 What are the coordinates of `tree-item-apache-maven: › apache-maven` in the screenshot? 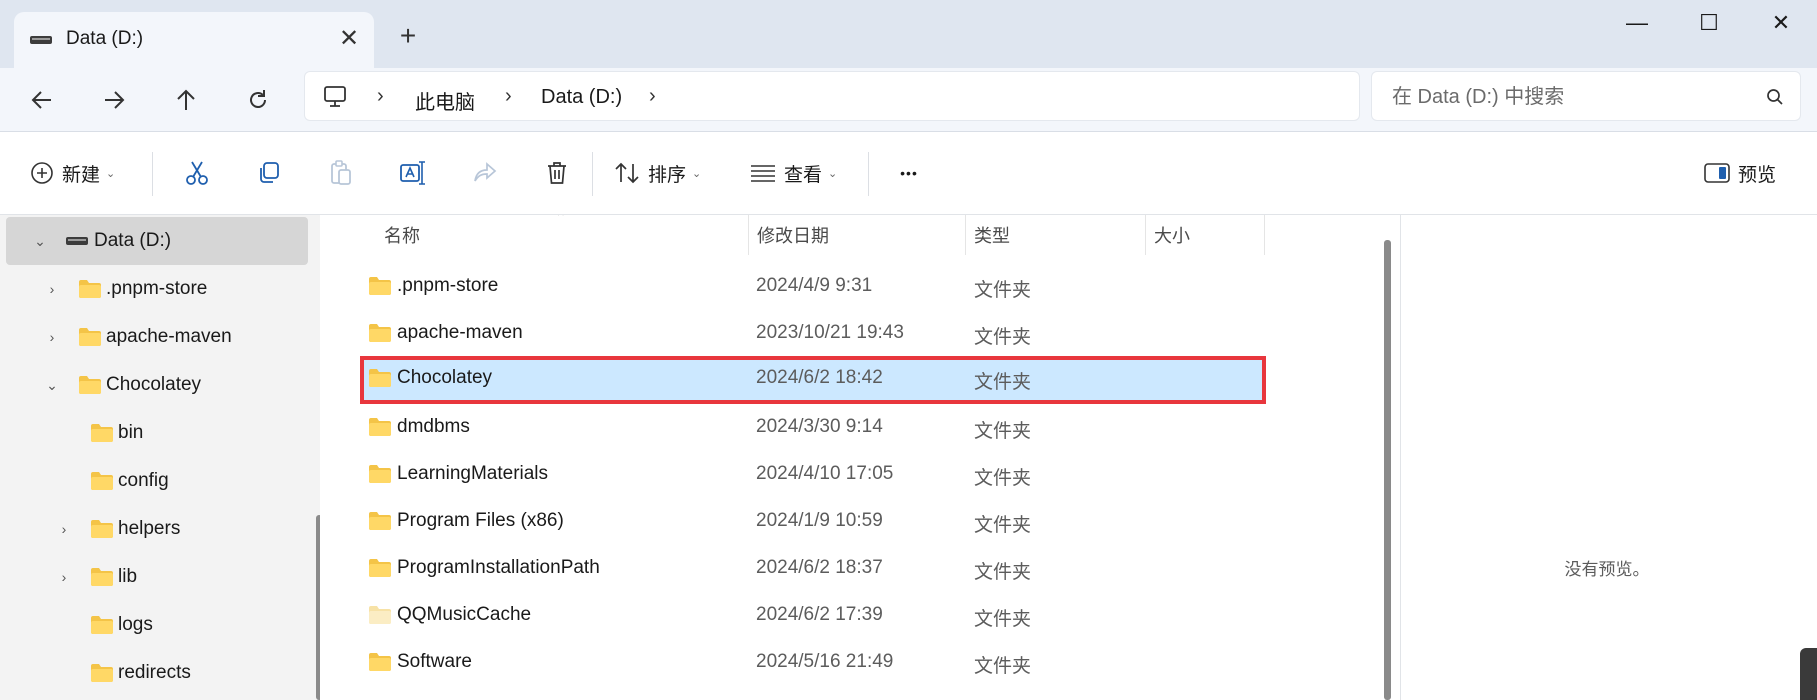 It's located at (157, 337).